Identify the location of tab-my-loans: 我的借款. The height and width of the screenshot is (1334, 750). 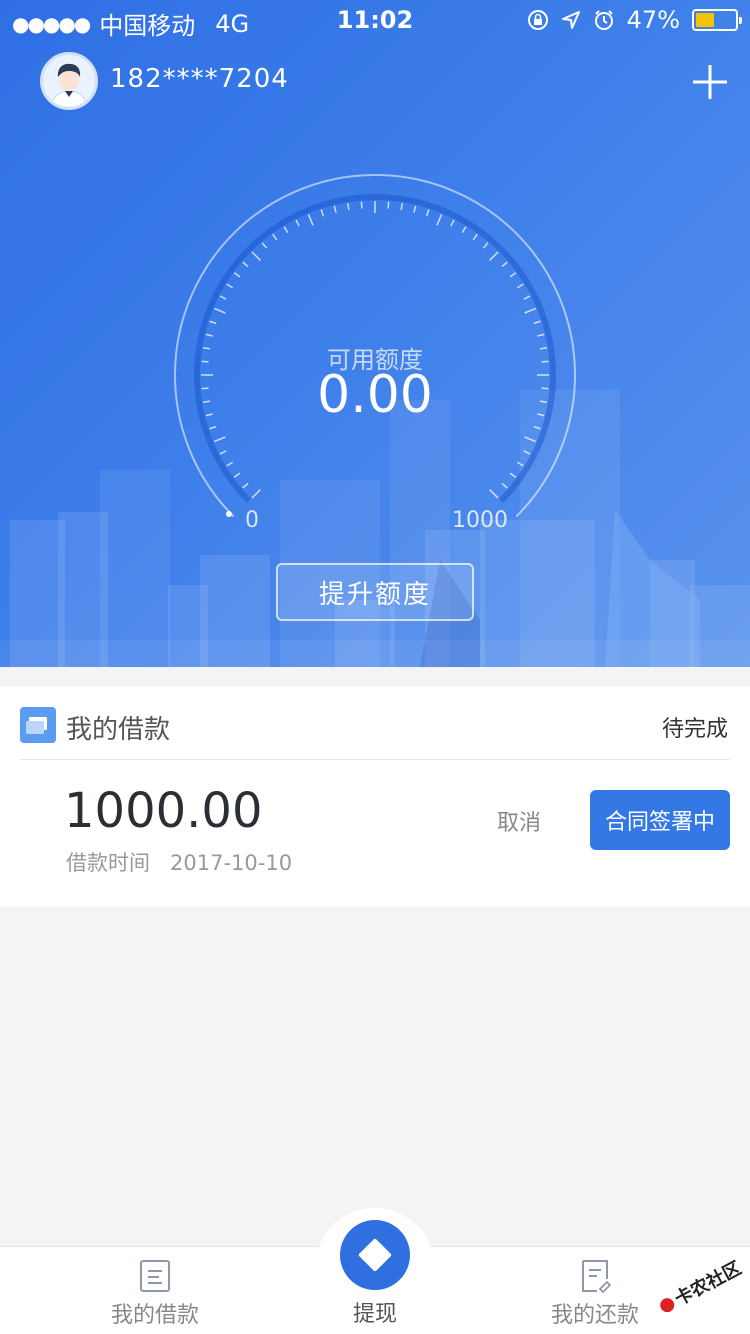
(155, 1294).